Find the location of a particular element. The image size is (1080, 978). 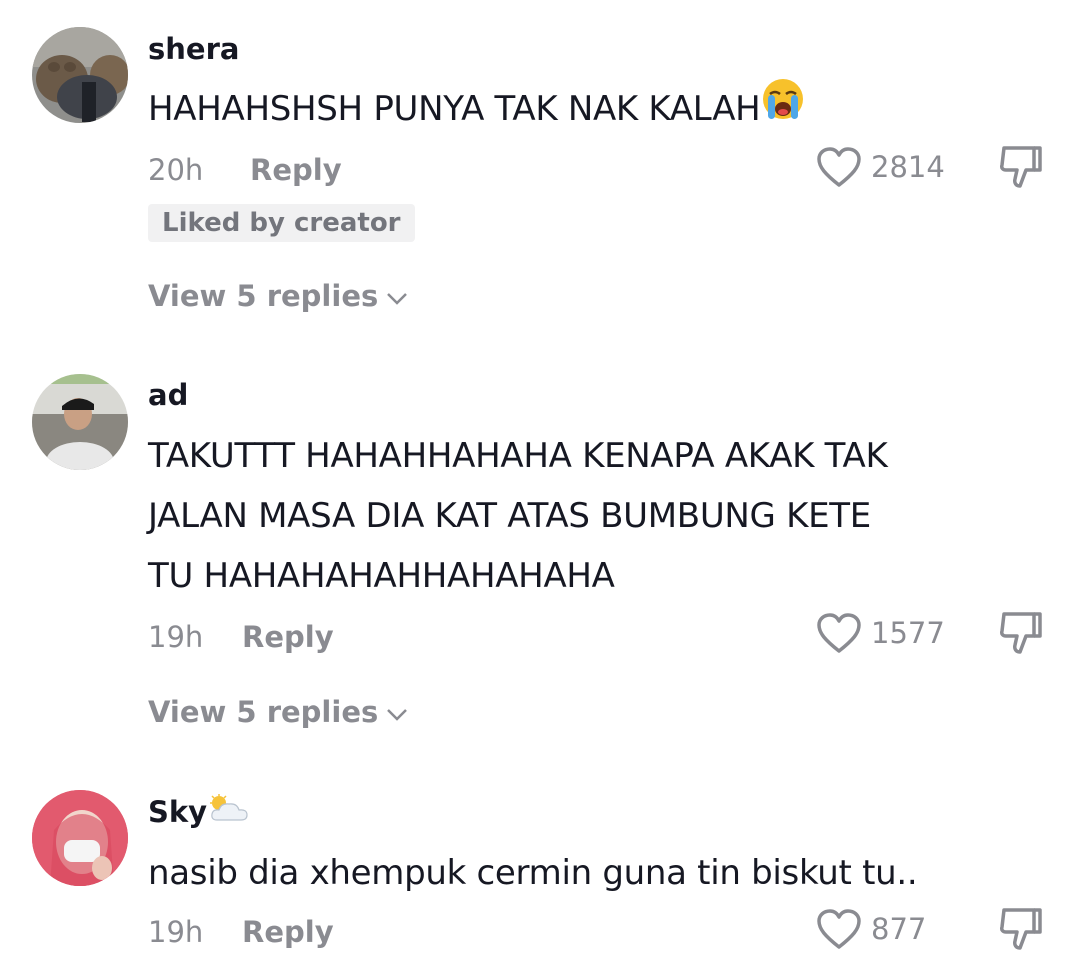

avatar is located at coordinates (80, 838).